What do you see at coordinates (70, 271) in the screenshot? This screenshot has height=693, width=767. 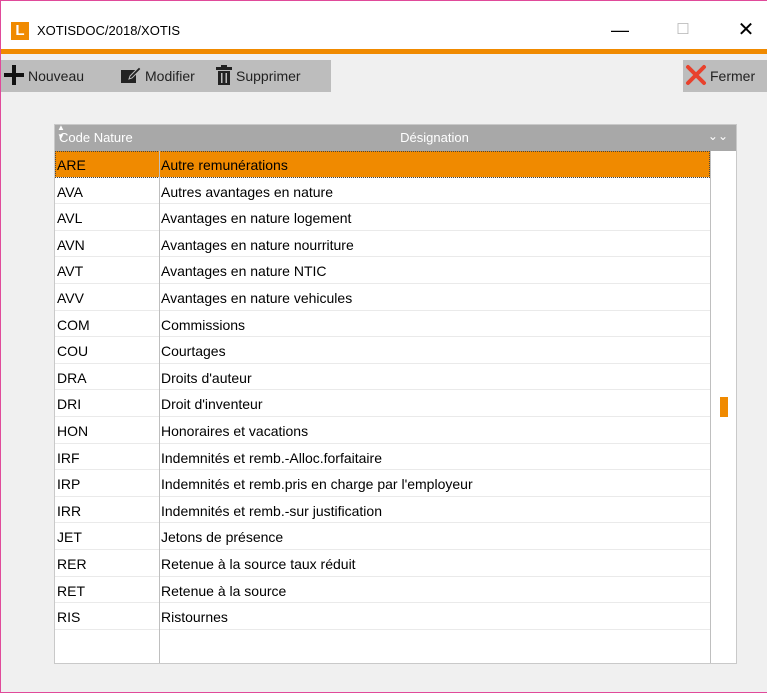 I see `cell-code: AVT` at bounding box center [70, 271].